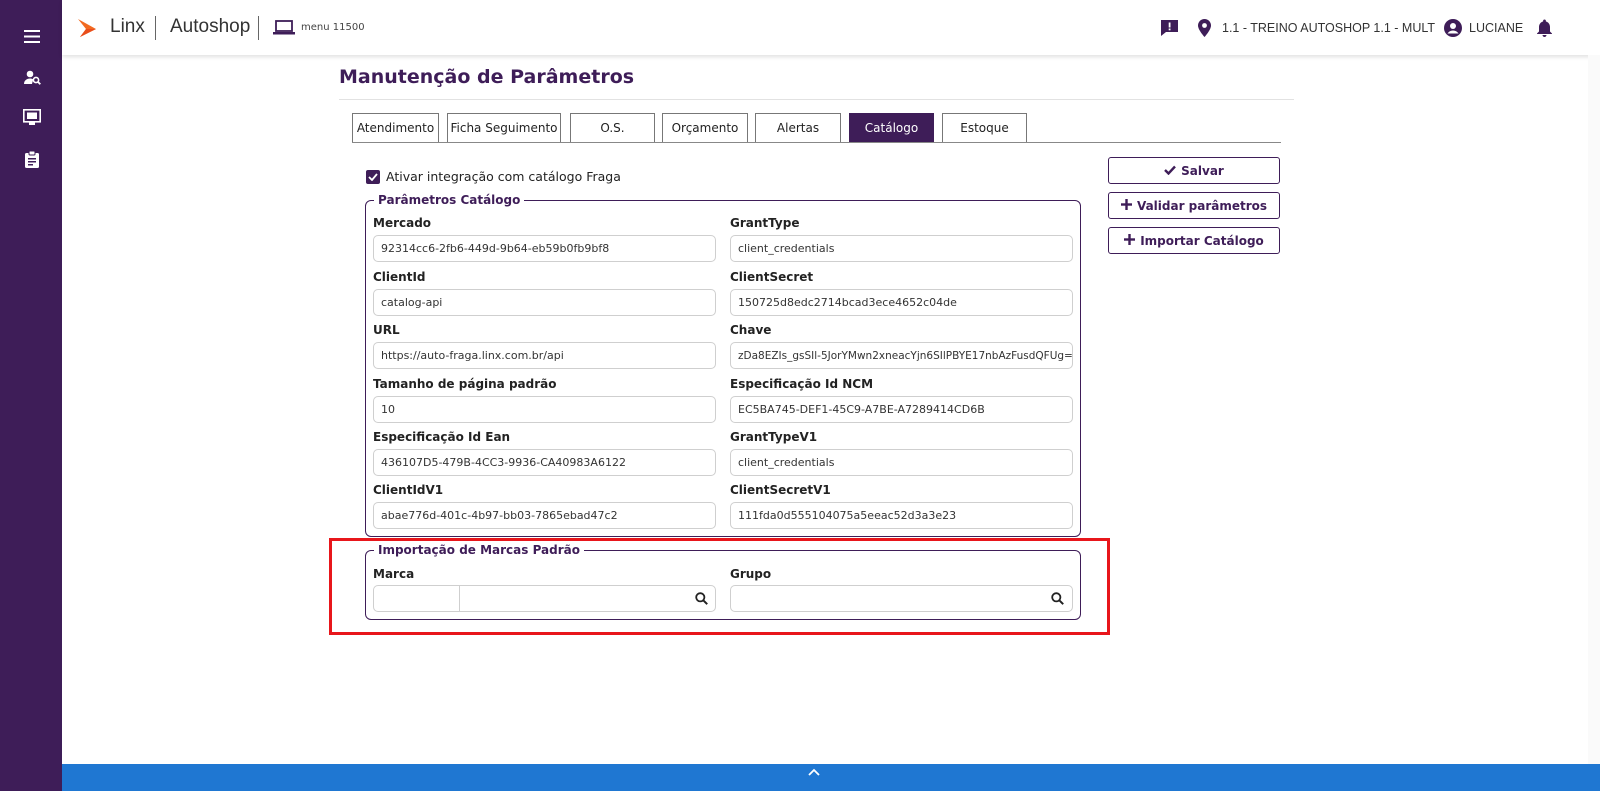  Describe the element at coordinates (465, 384) in the screenshot. I see `page-size-label: Tamanho de página padrão` at that location.